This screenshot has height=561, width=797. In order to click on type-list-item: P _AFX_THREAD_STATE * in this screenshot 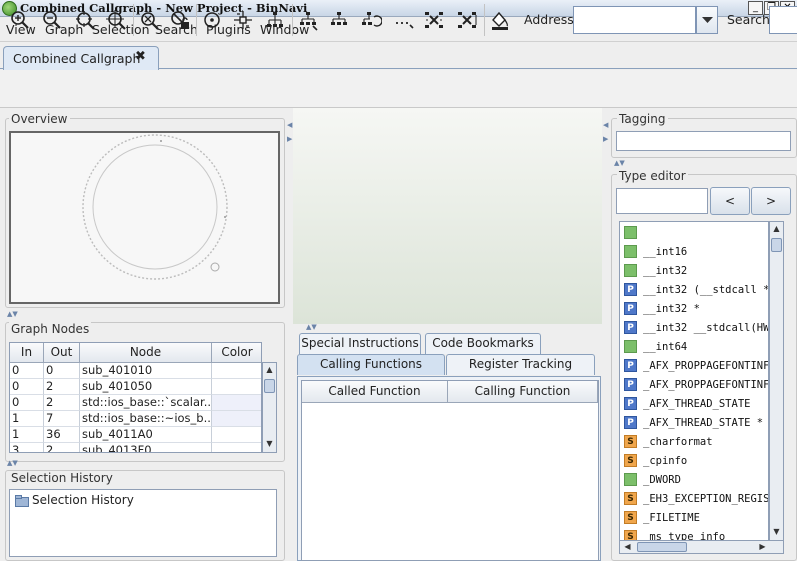, I will do `click(693, 422)`.